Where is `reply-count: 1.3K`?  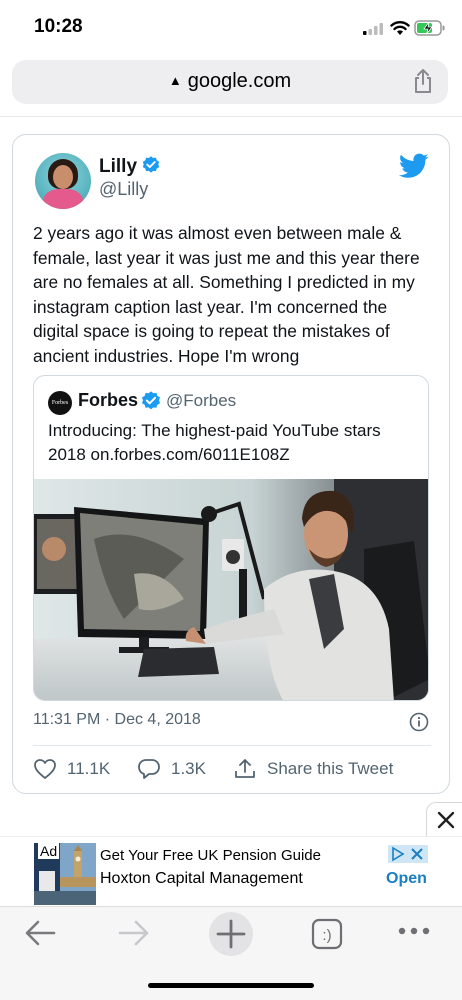 reply-count: 1.3K is located at coordinates (188, 768).